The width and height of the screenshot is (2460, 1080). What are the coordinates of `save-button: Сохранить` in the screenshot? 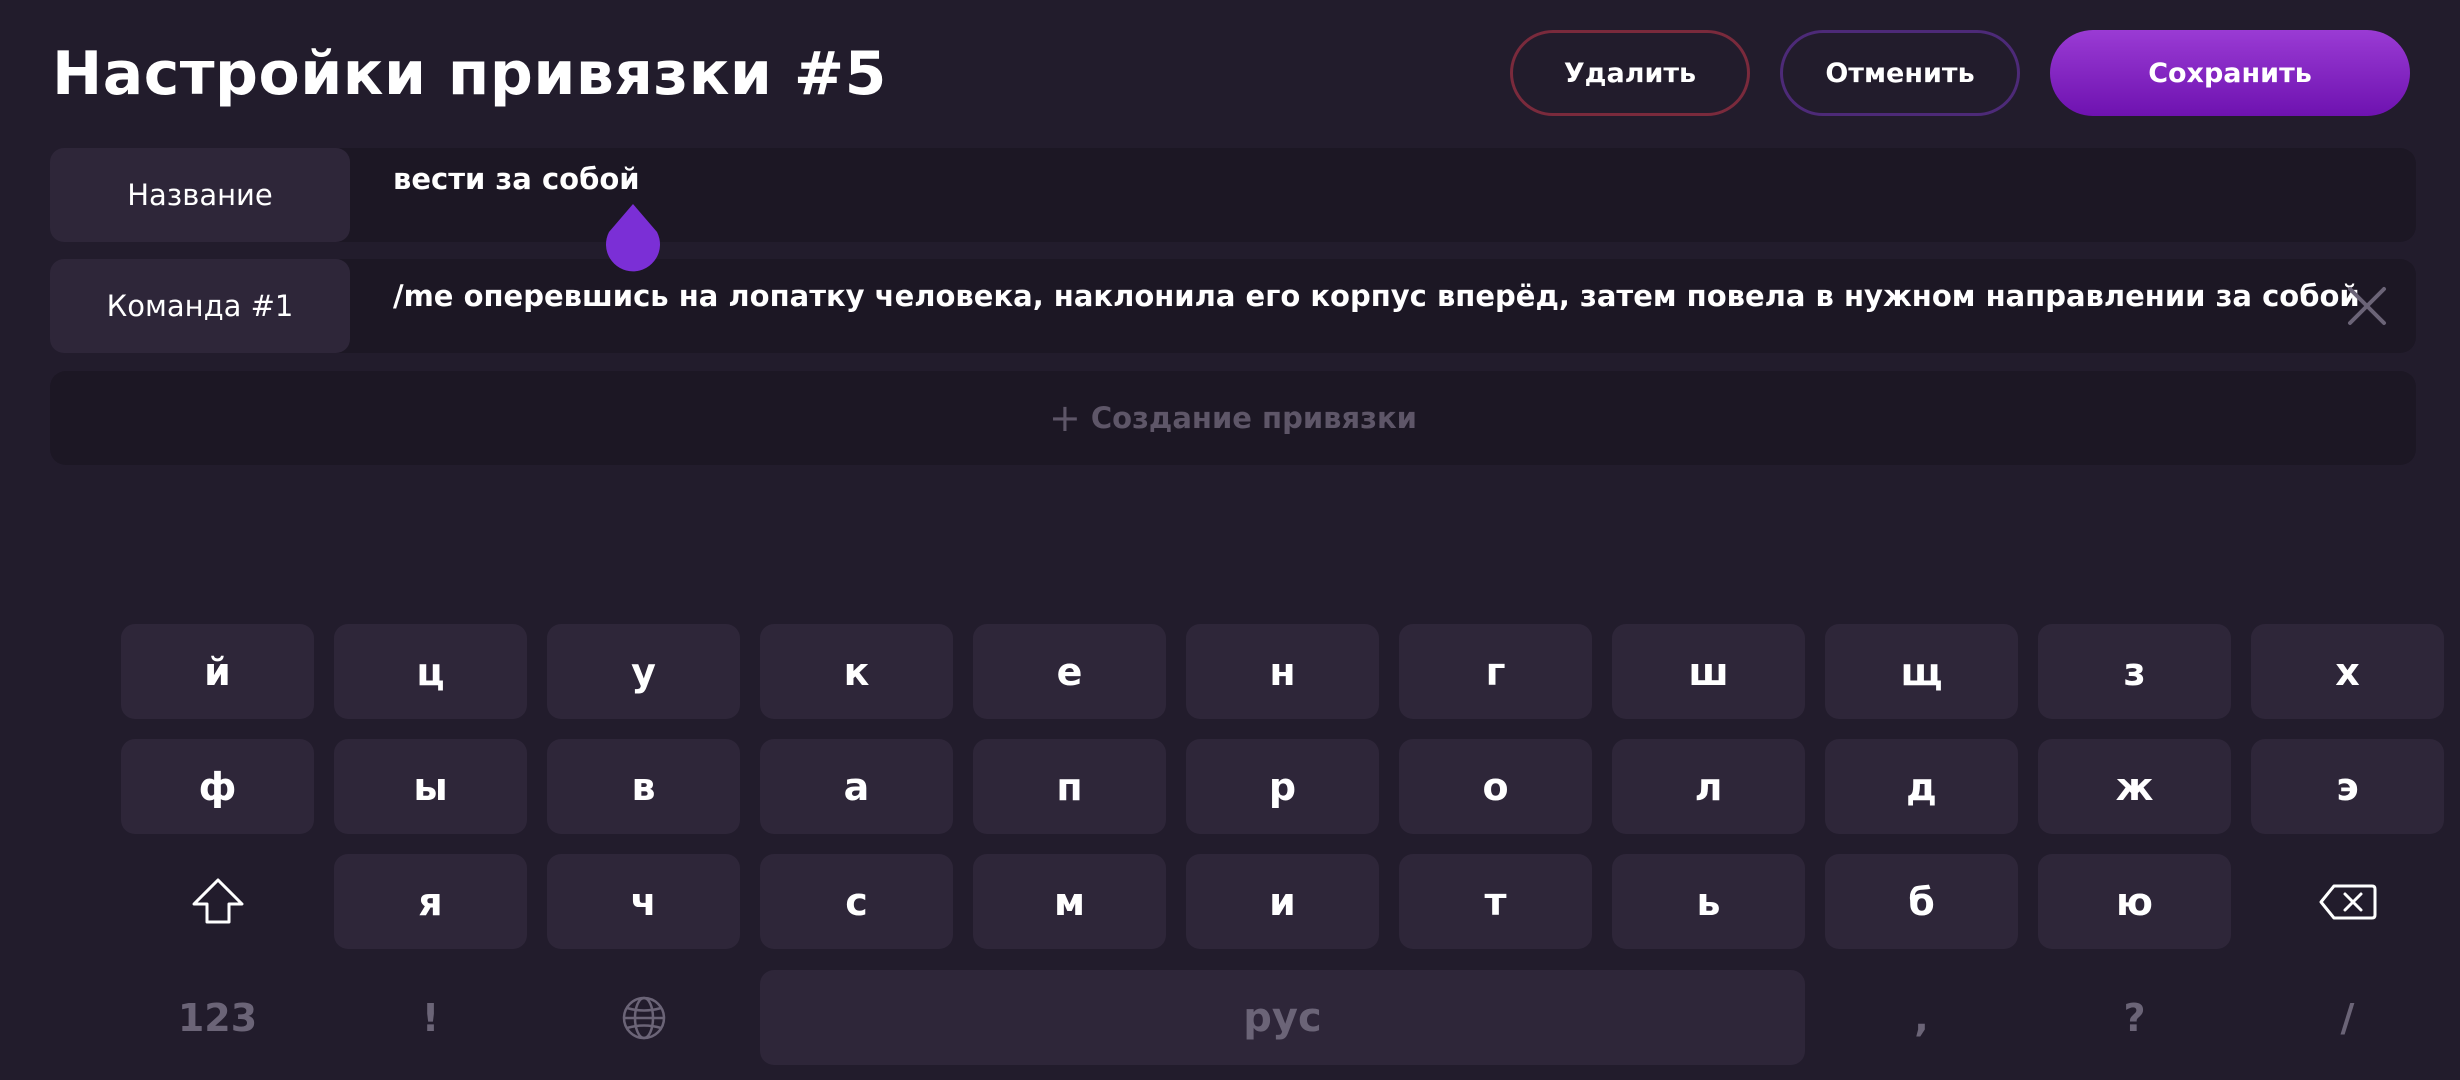 It's located at (2230, 73).